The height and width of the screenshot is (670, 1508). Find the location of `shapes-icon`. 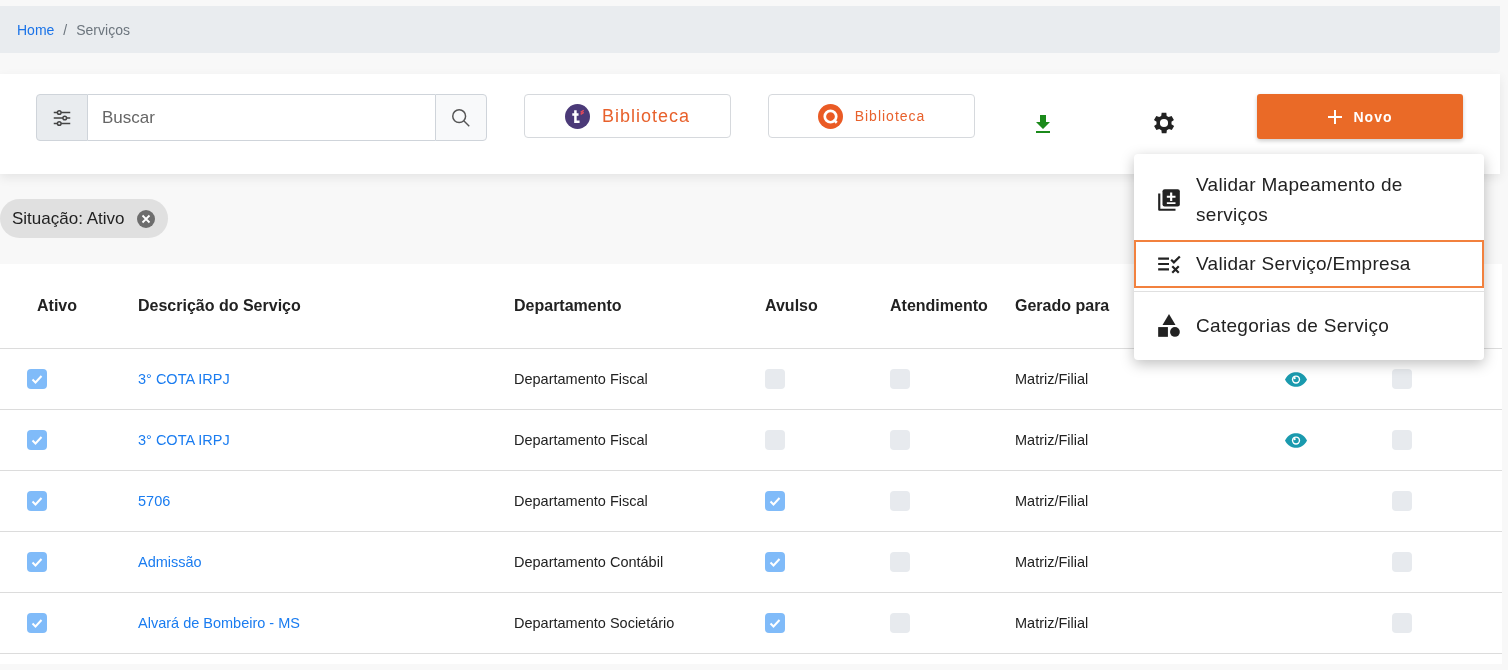

shapes-icon is located at coordinates (1169, 326).